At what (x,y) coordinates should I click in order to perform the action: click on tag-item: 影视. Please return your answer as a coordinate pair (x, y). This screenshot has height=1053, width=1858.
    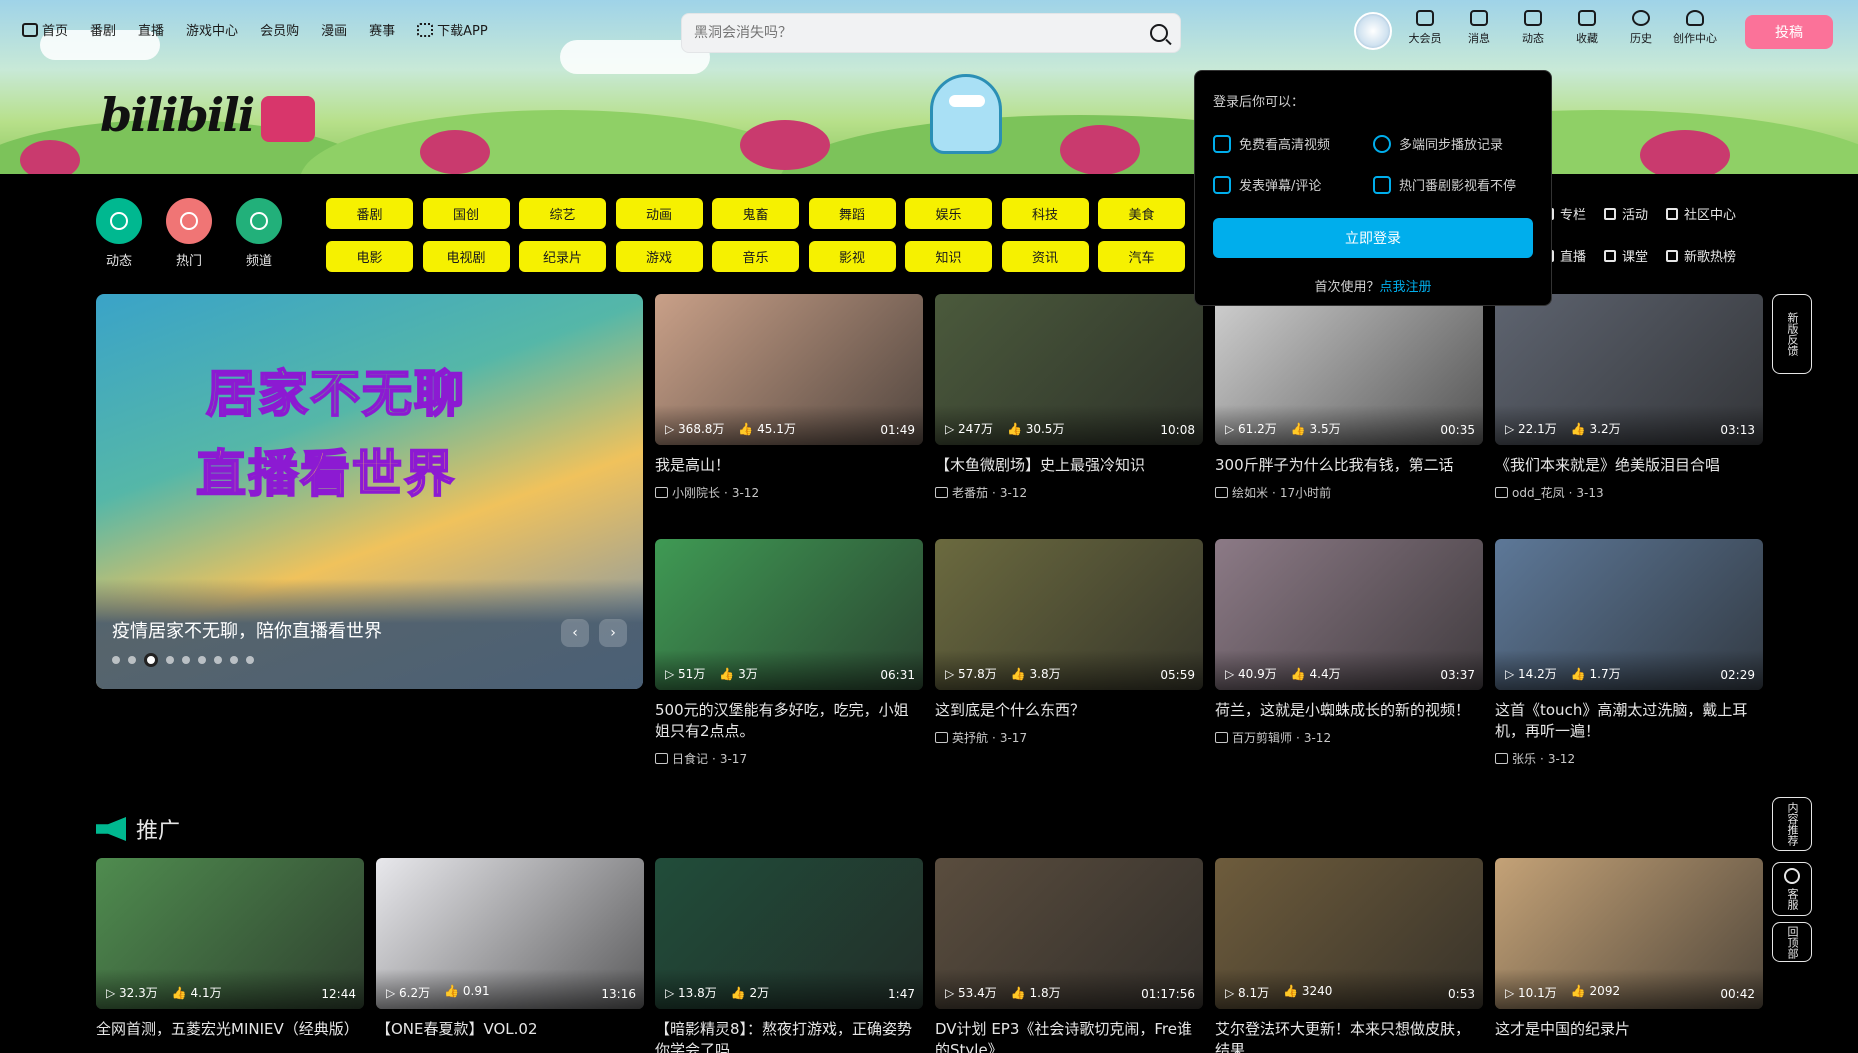
    Looking at the image, I should click on (852, 256).